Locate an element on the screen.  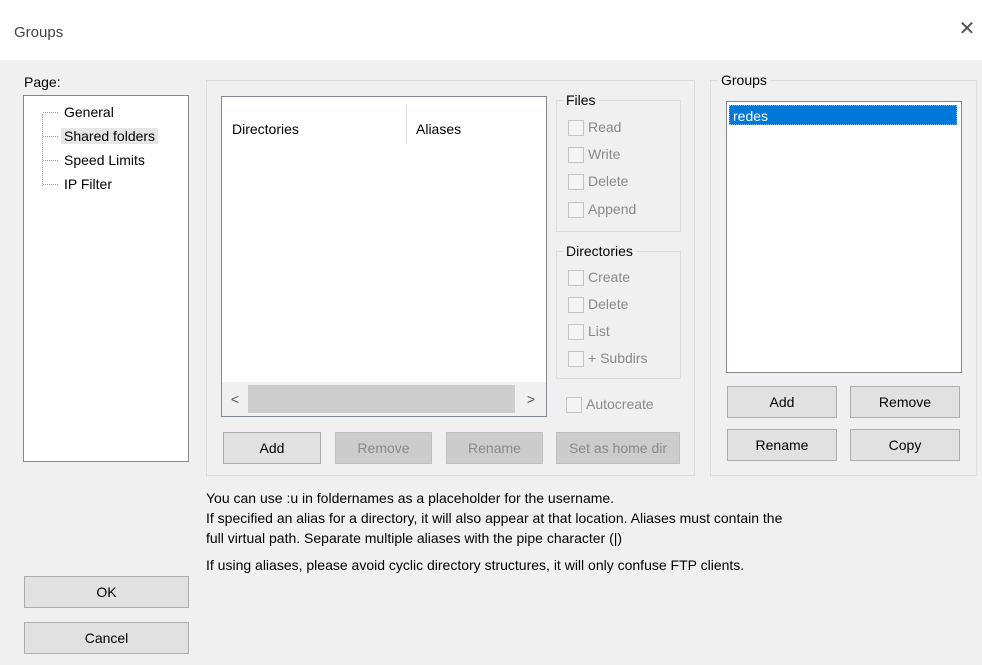
tree-item-speed-limits: Speed Limits is located at coordinates (95, 160).